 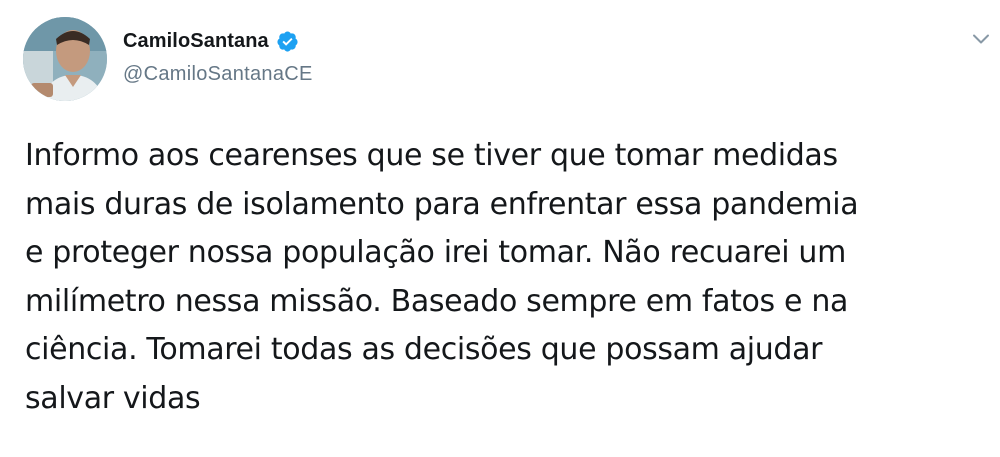 I want to click on avatar, so click(x=65, y=59).